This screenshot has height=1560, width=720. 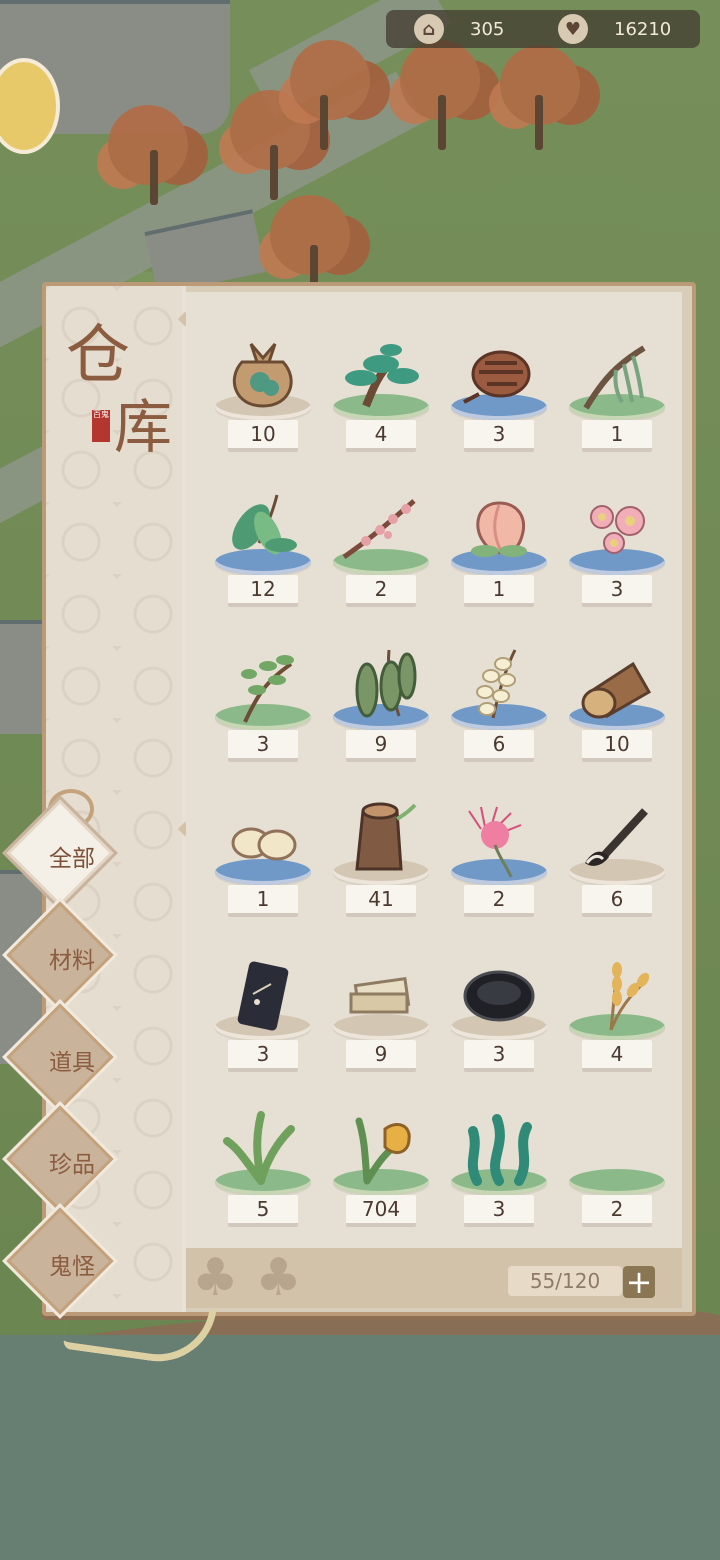 I want to click on item-slot-yellow-flower-plant: 704, so click(x=381, y=1170).